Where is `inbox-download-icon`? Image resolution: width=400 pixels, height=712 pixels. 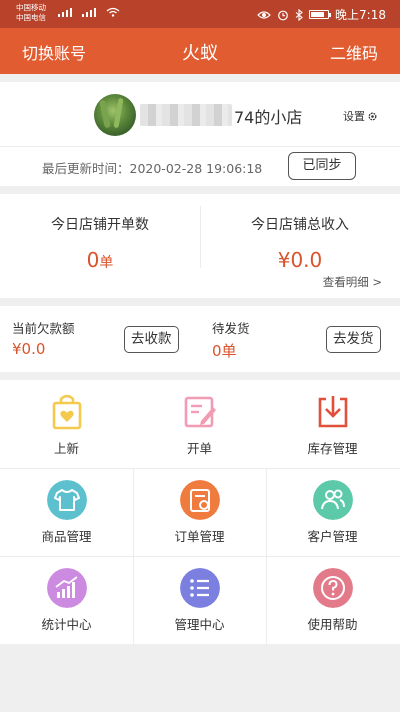 inbox-download-icon is located at coordinates (333, 412).